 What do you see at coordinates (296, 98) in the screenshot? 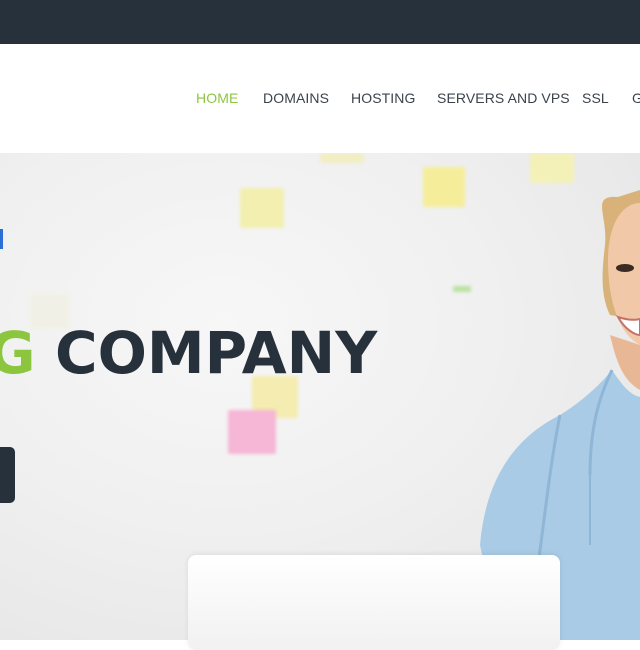
I see `nav-item-domains: DOMAINS` at bounding box center [296, 98].